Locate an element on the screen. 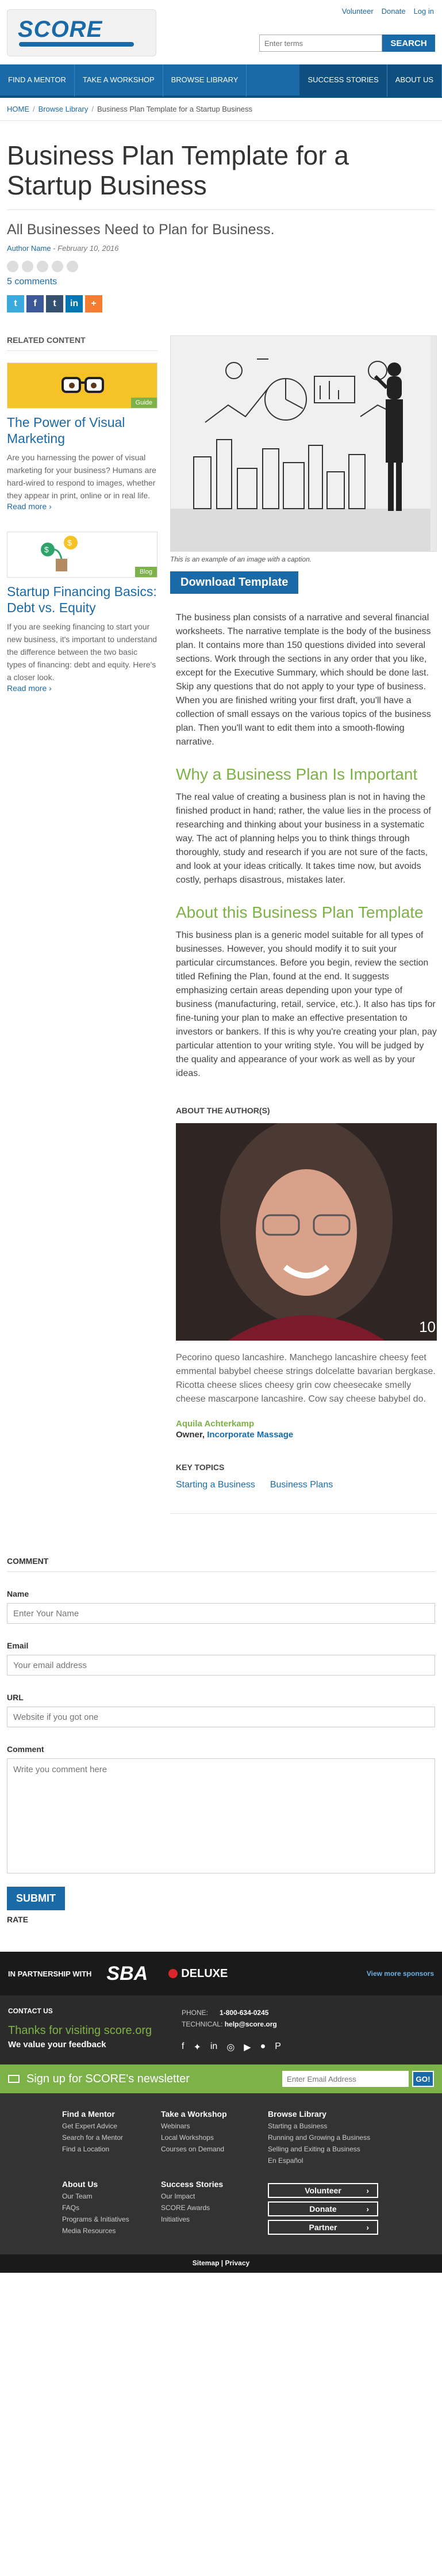 Image resolution: width=442 pixels, height=2576 pixels. newsletter-bar: Sign up for SCORE's newsletter GO! is located at coordinates (221, 2078).